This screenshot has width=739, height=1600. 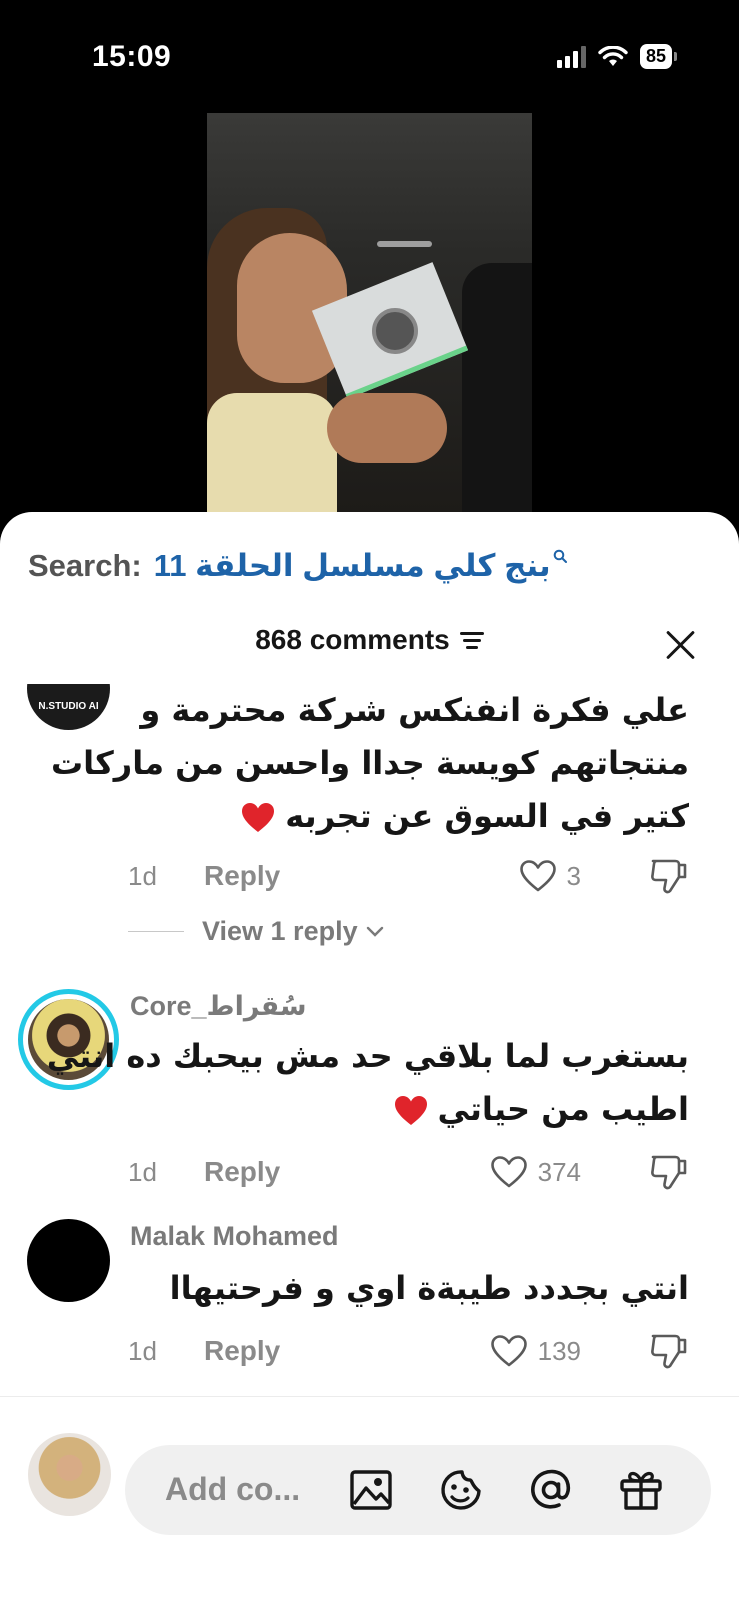 What do you see at coordinates (234, 1236) in the screenshot?
I see `comment-author: Malak Mohamed` at bounding box center [234, 1236].